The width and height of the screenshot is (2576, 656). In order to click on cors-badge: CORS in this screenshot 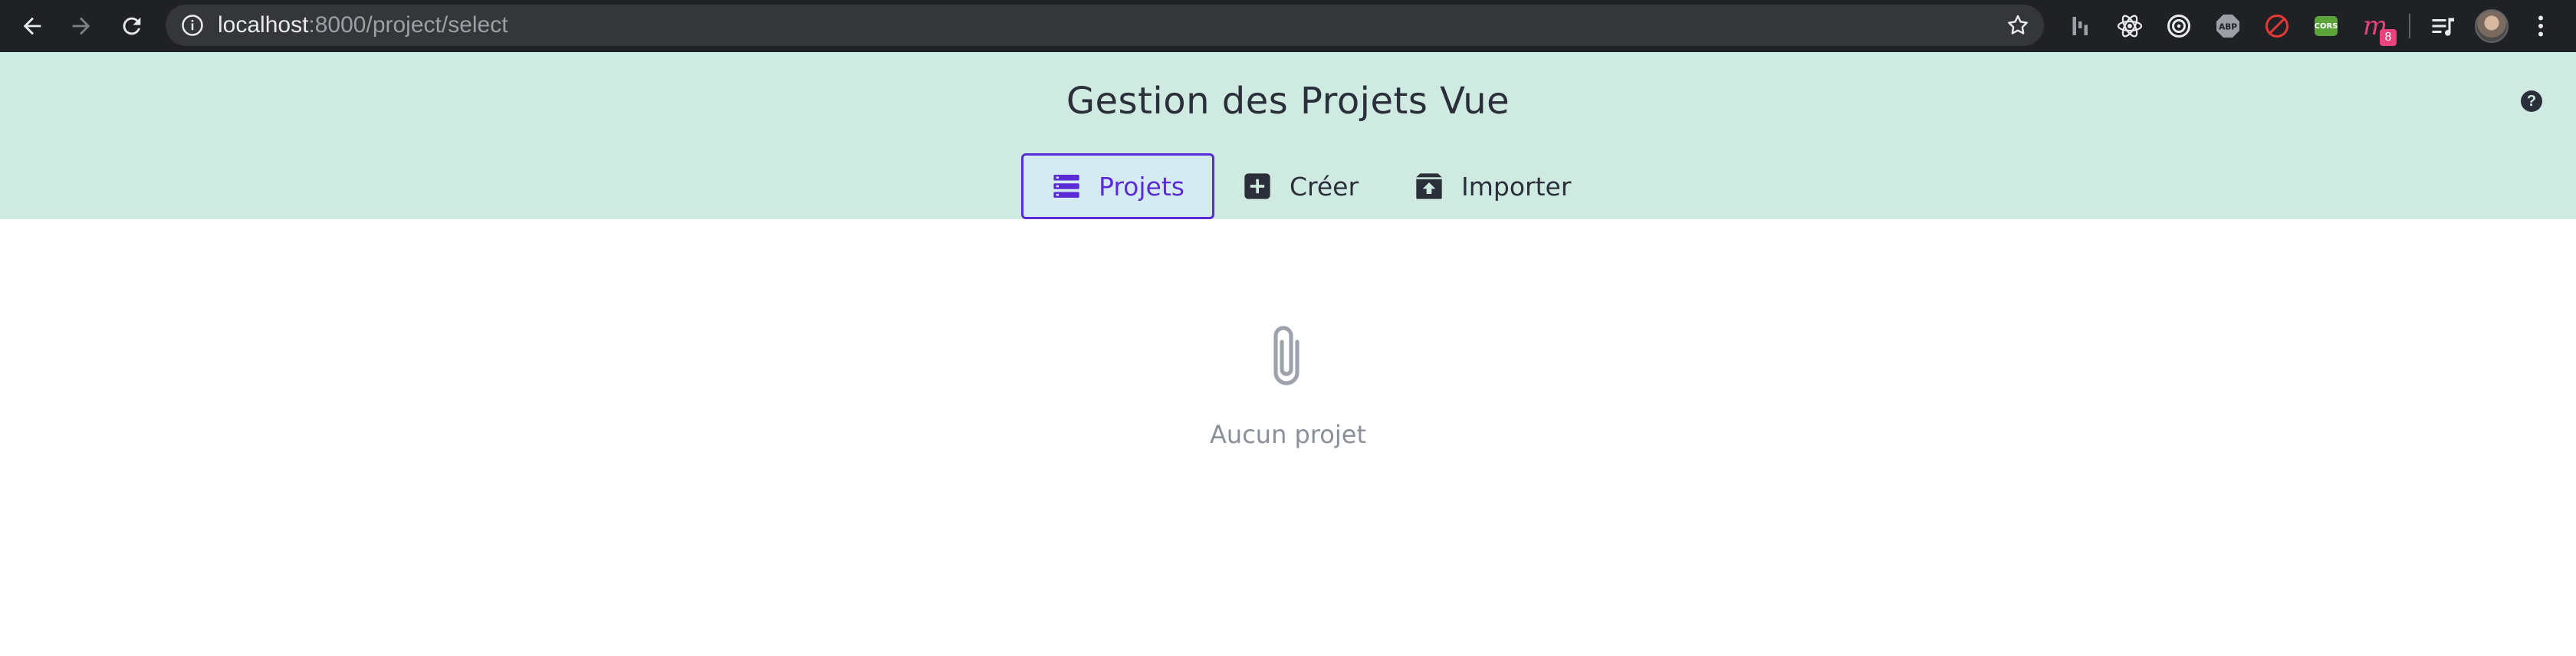, I will do `click(2327, 26)`.